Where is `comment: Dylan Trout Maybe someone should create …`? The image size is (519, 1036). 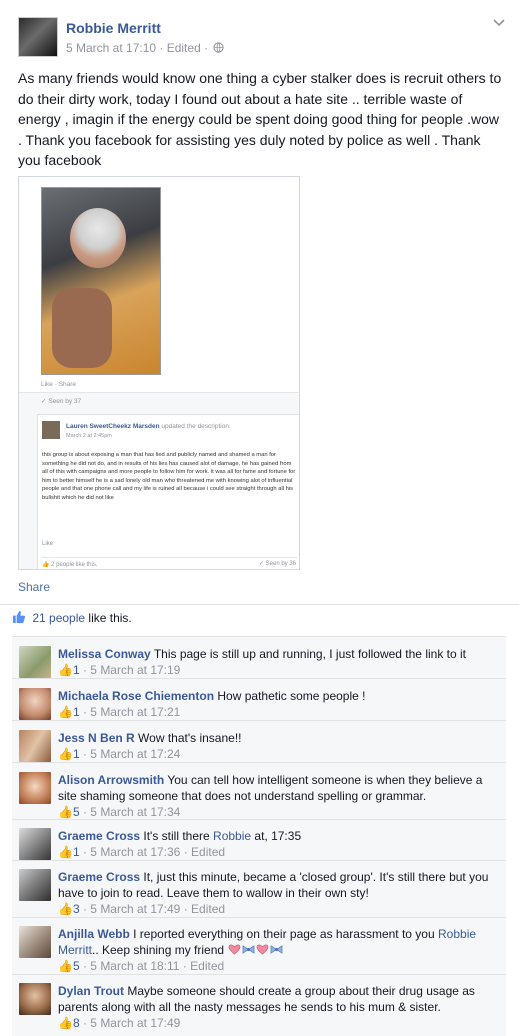
comment: Dylan Trout Maybe someone should create … is located at coordinates (259, 1005).